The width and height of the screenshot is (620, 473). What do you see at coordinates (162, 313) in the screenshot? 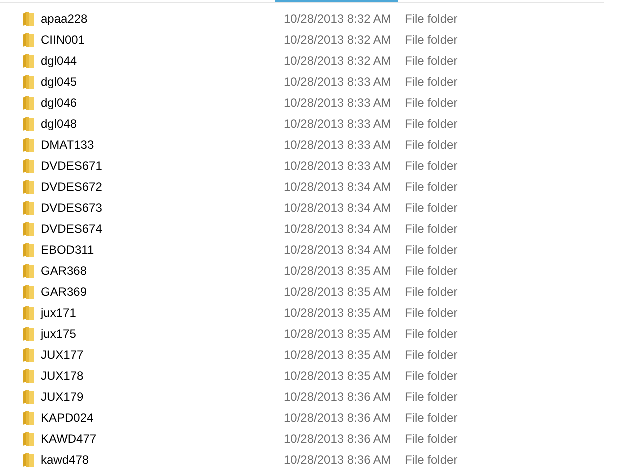
I see `folder-name: jux171` at bounding box center [162, 313].